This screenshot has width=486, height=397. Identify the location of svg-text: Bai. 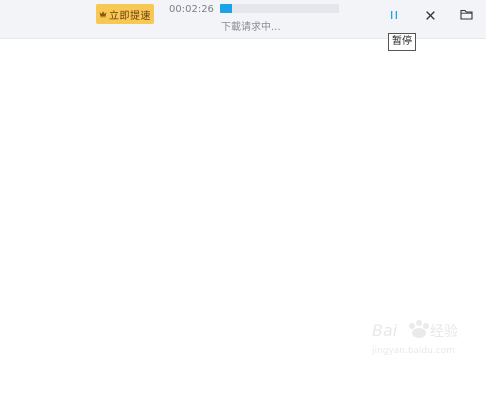
(385, 330).